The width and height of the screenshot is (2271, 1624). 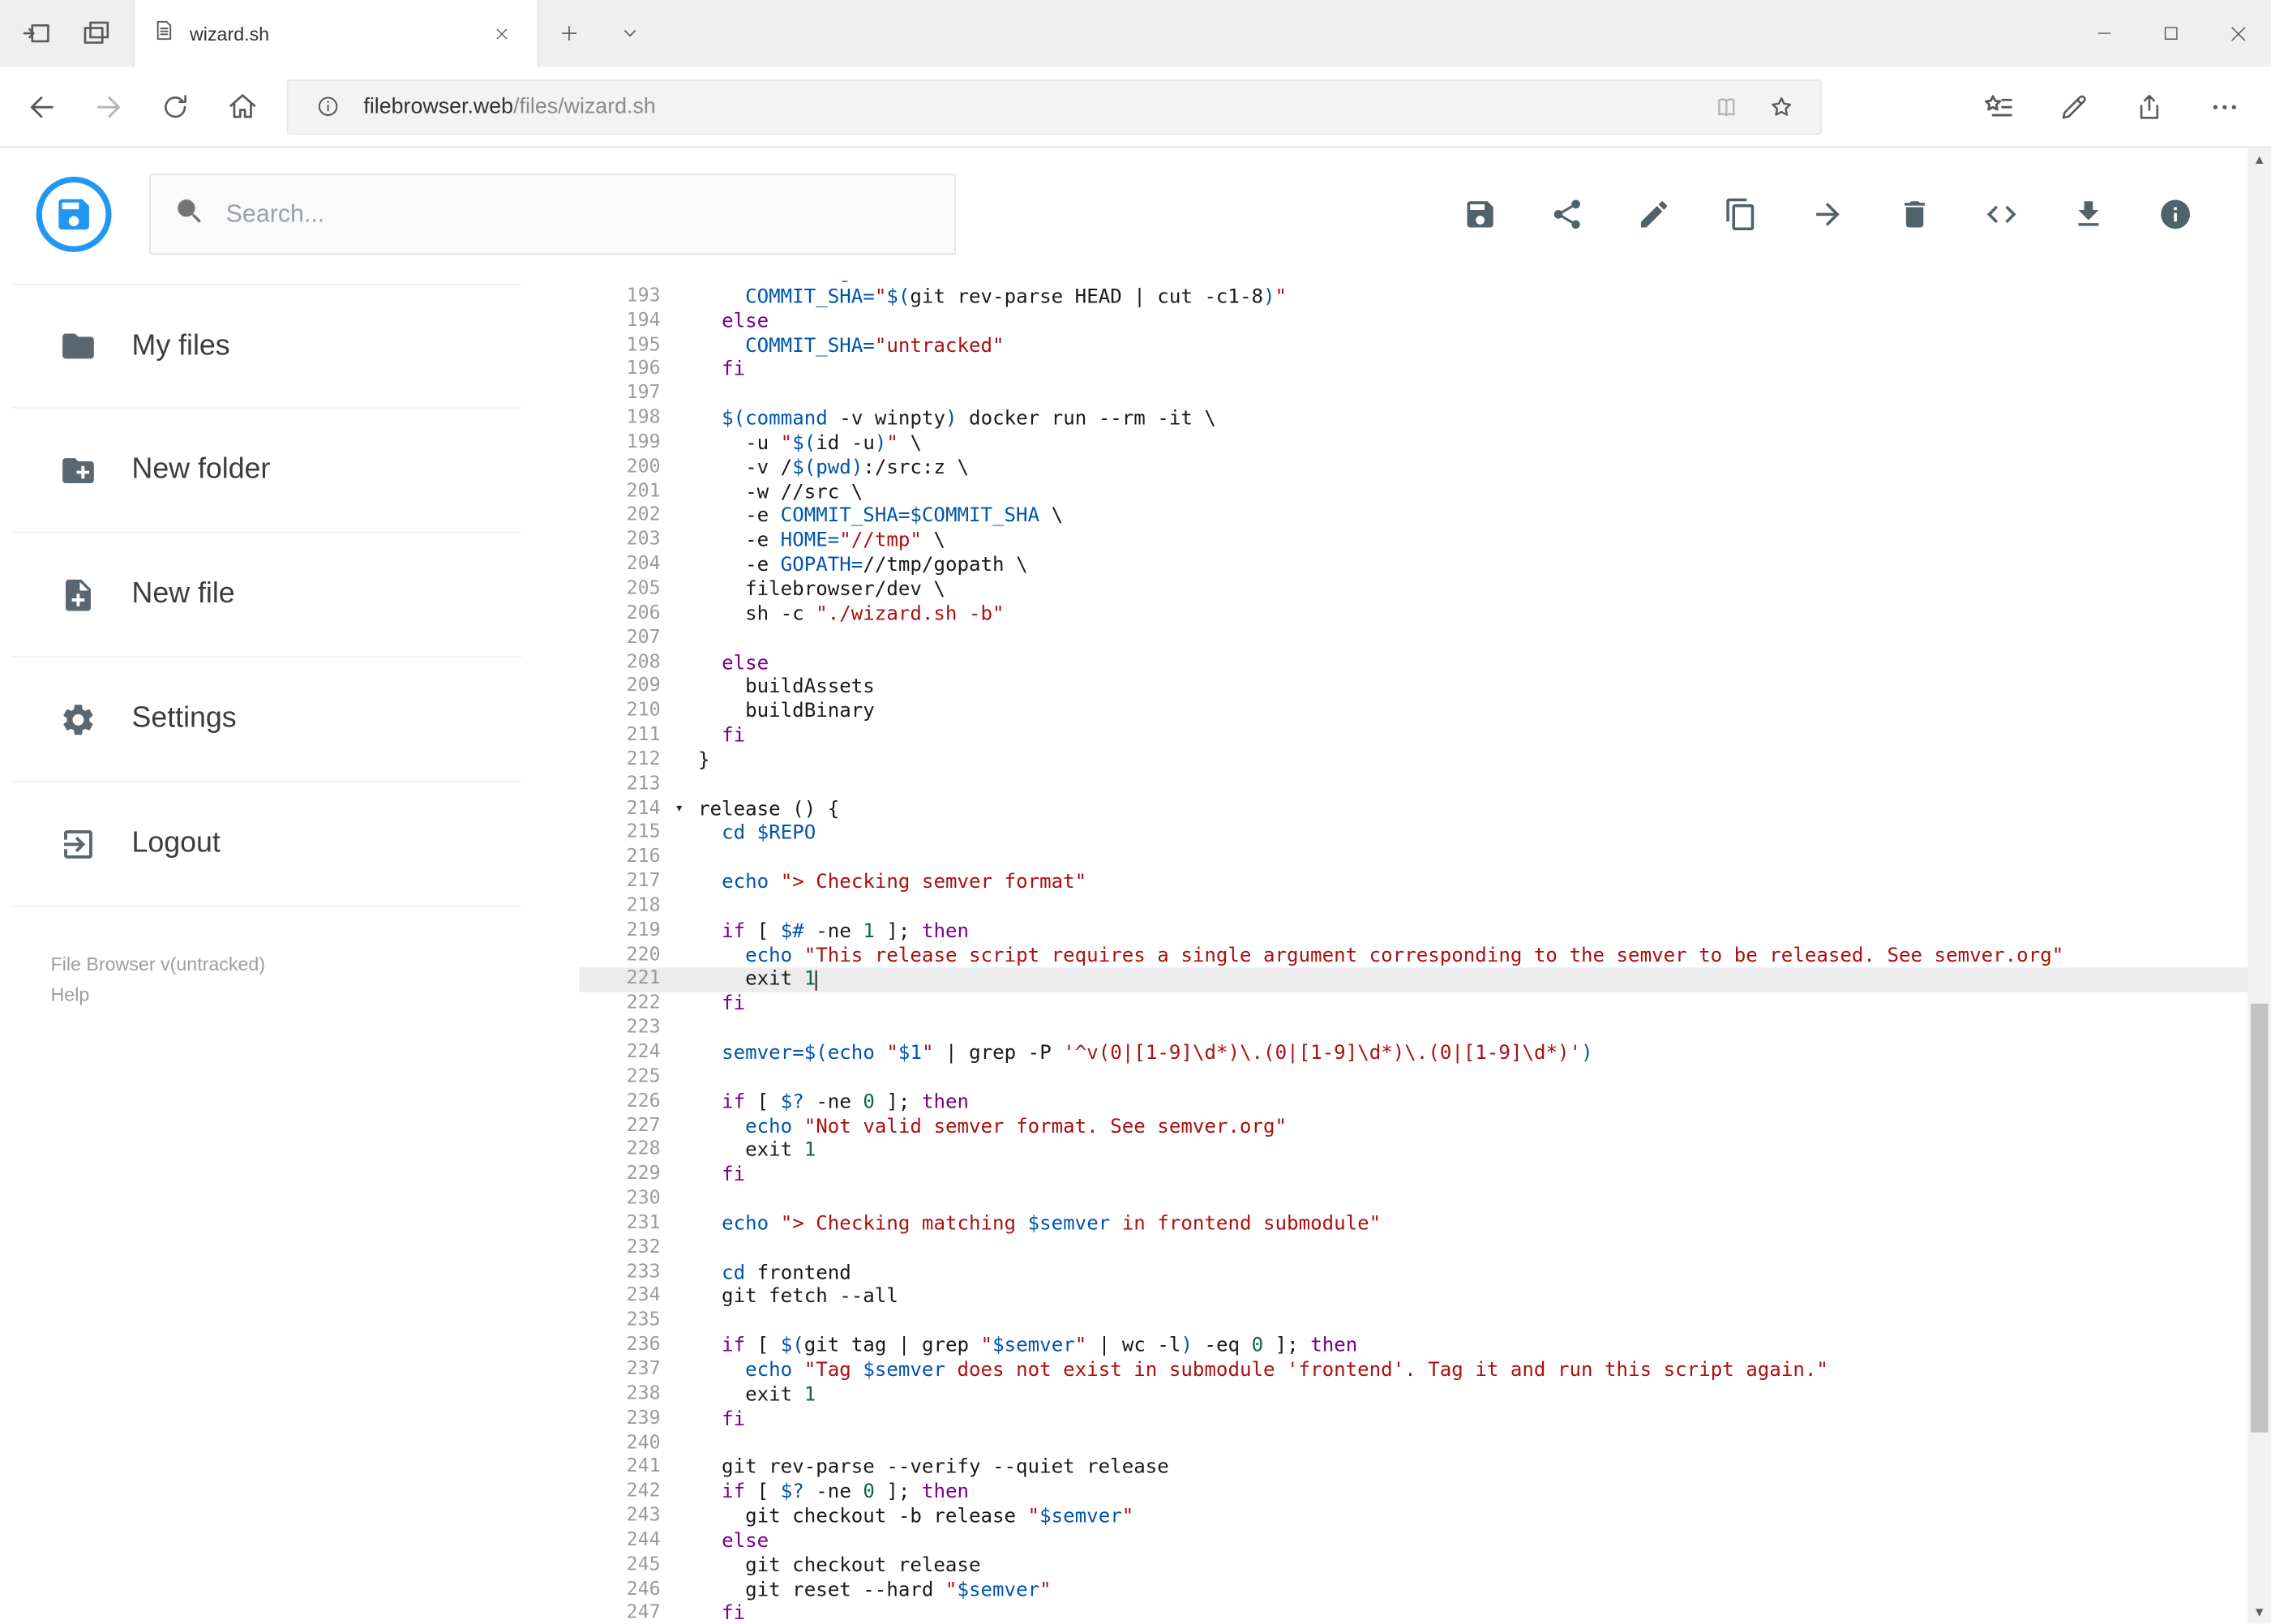 I want to click on code-line: 230, so click(x=1425, y=1200).